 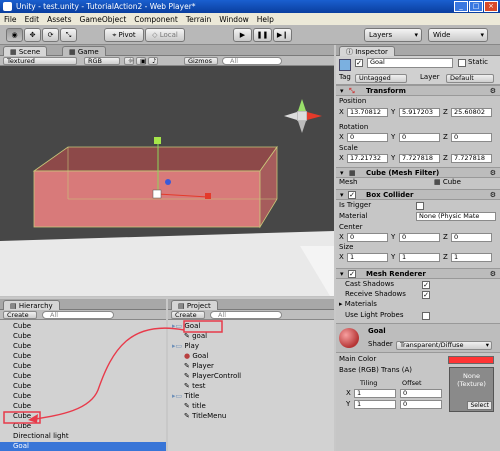 I want to click on hierarchy-item: Directional light, so click(x=83, y=436).